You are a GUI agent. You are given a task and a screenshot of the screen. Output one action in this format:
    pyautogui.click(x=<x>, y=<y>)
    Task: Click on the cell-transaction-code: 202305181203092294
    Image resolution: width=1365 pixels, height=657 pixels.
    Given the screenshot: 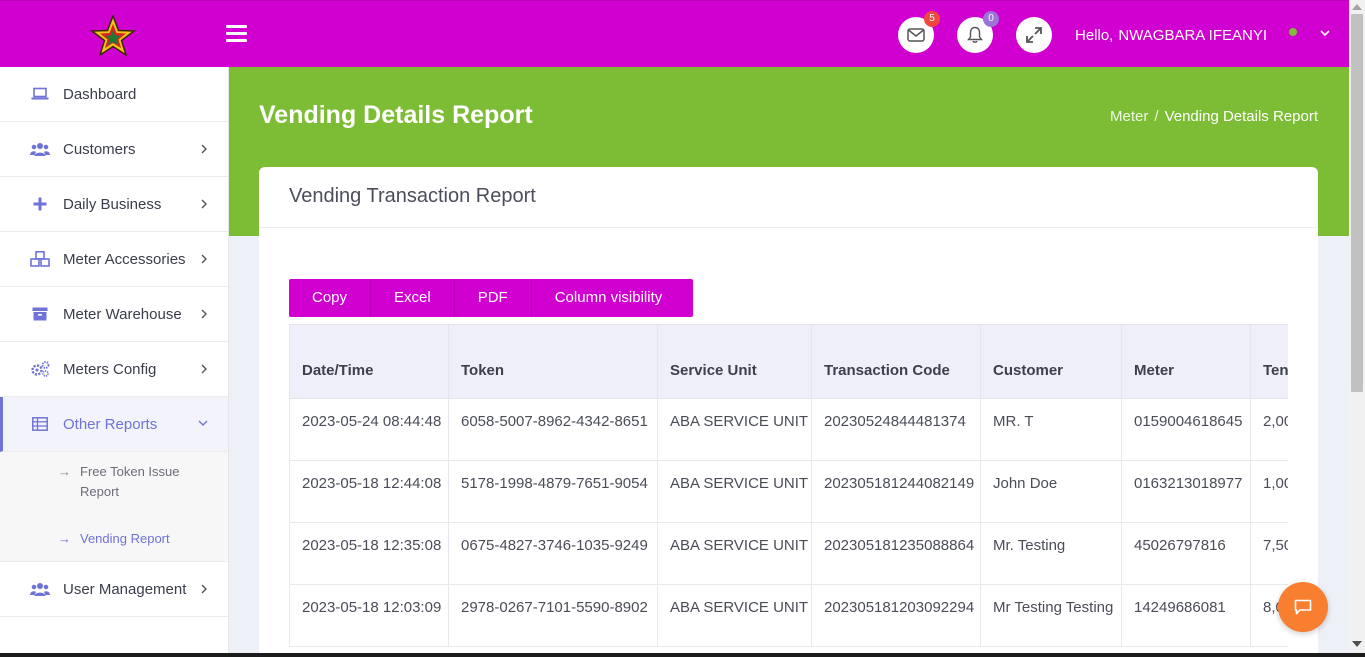 What is the action you would take?
    pyautogui.click(x=896, y=615)
    